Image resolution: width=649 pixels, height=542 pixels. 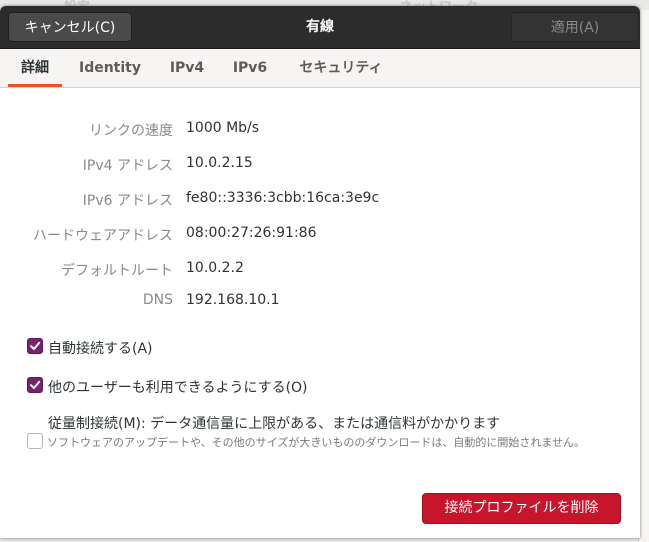 I want to click on auto-connect-label: 自動接続する(A), so click(x=100, y=348).